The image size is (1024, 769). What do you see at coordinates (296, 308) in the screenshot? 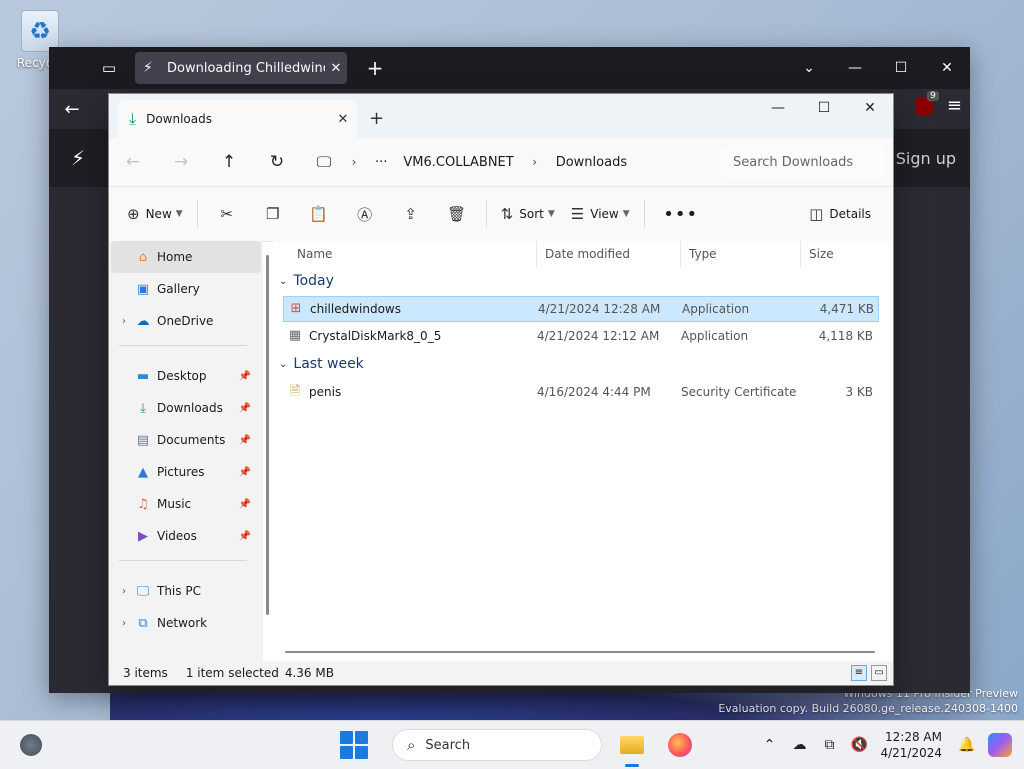
I see `windows-app-icon: ⊞` at bounding box center [296, 308].